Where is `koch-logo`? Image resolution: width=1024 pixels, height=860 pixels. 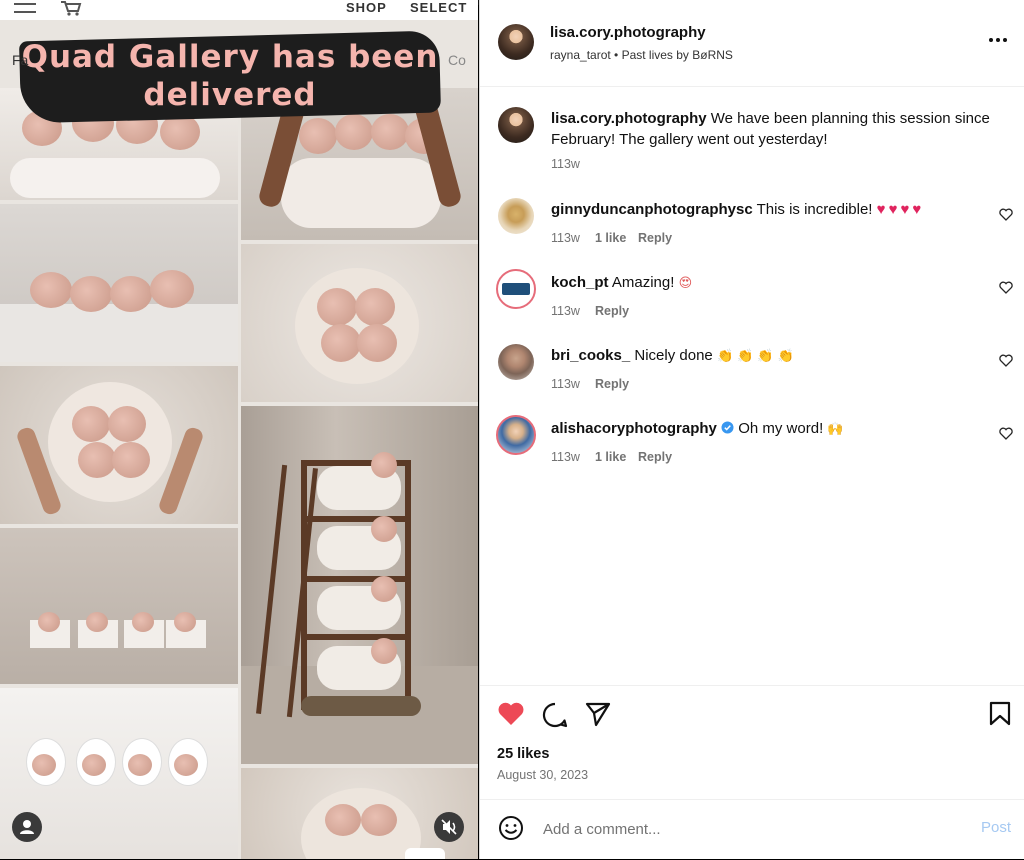 koch-logo is located at coordinates (516, 289).